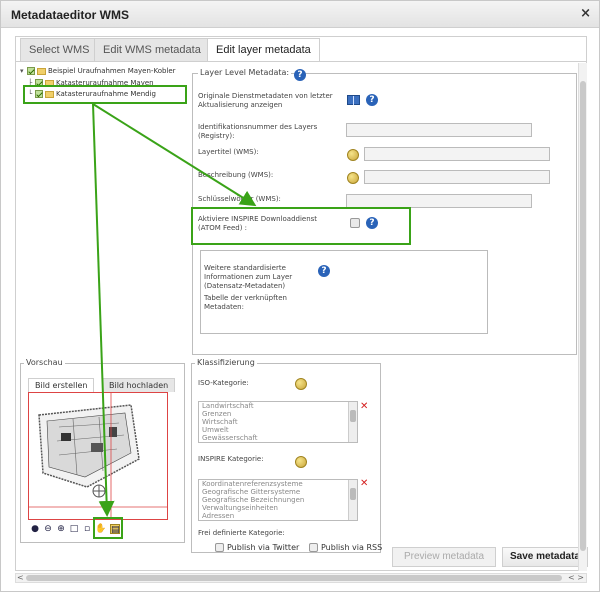  I want to click on tab-edit-layer-metadata: Edit layer metadata, so click(263, 50).